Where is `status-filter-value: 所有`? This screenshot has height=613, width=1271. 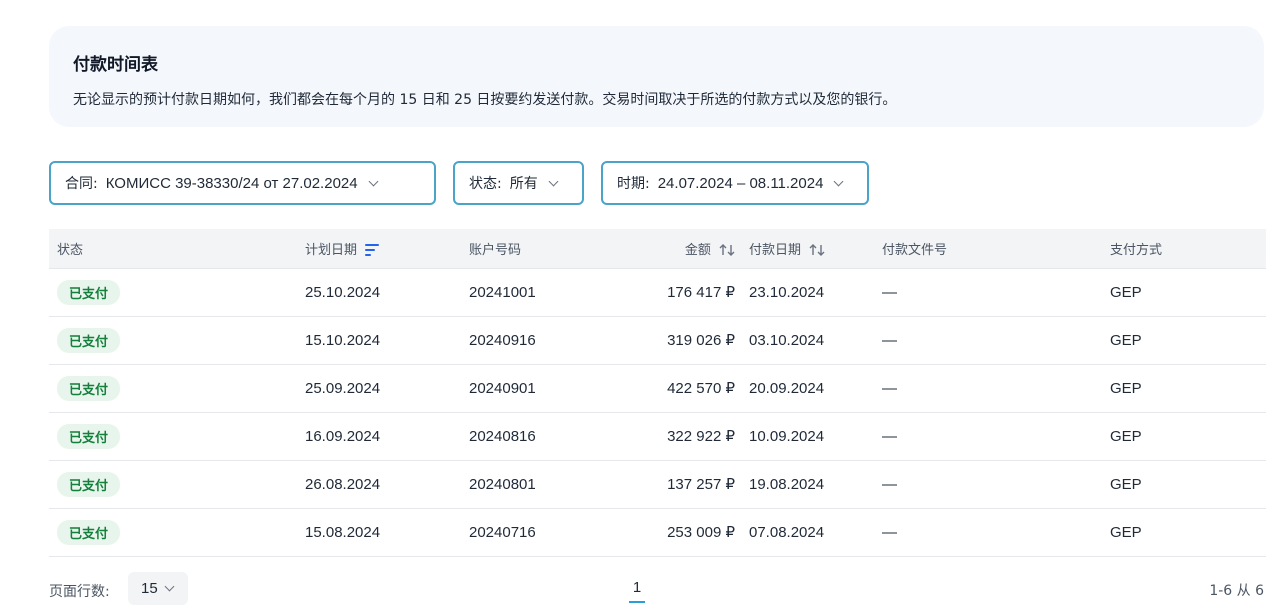
status-filter-value: 所有 is located at coordinates (523, 184).